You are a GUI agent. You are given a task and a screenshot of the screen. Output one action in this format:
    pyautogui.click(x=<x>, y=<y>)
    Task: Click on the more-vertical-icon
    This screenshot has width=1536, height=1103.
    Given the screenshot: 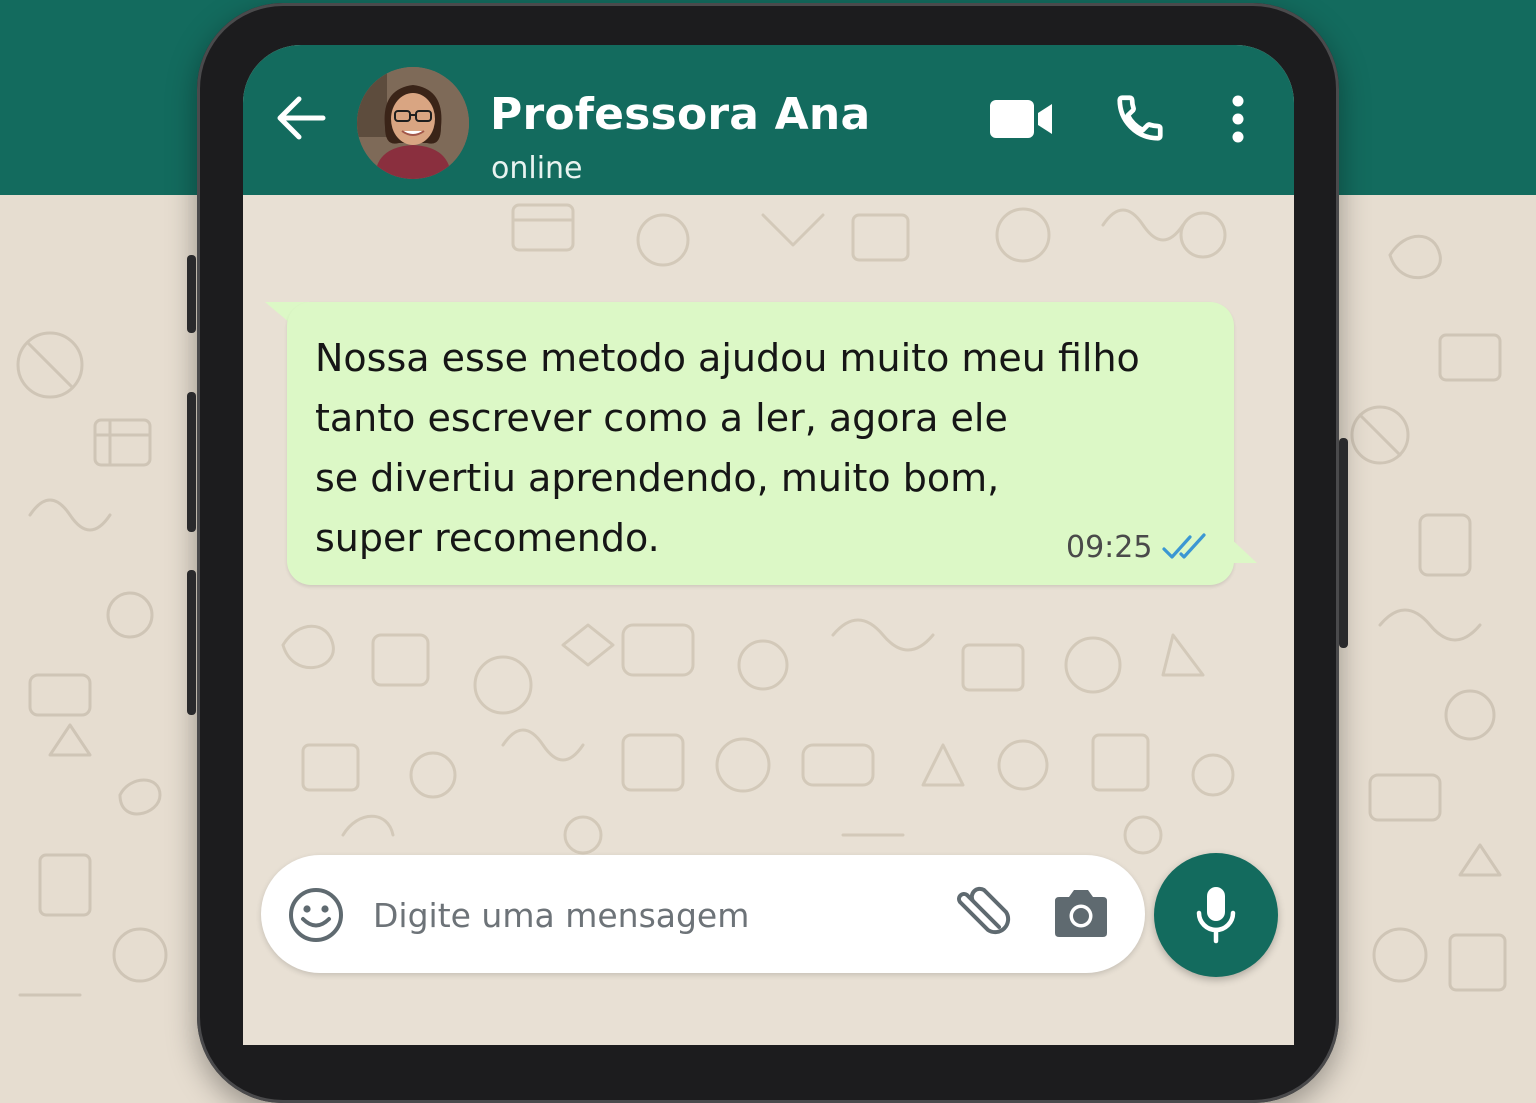 What is the action you would take?
    pyautogui.click(x=1238, y=119)
    